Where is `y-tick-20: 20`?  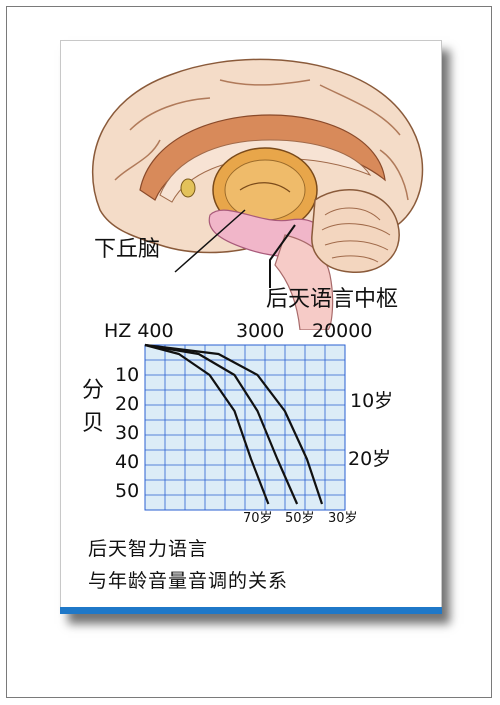 y-tick-20: 20 is located at coordinates (127, 404).